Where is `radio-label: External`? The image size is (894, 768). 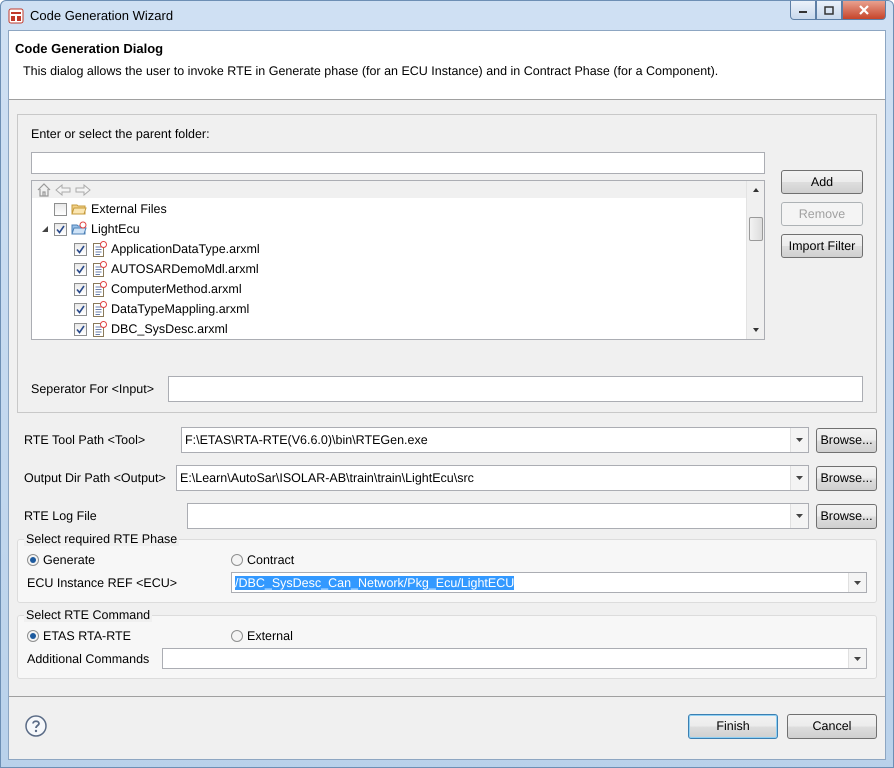
radio-label: External is located at coordinates (270, 636).